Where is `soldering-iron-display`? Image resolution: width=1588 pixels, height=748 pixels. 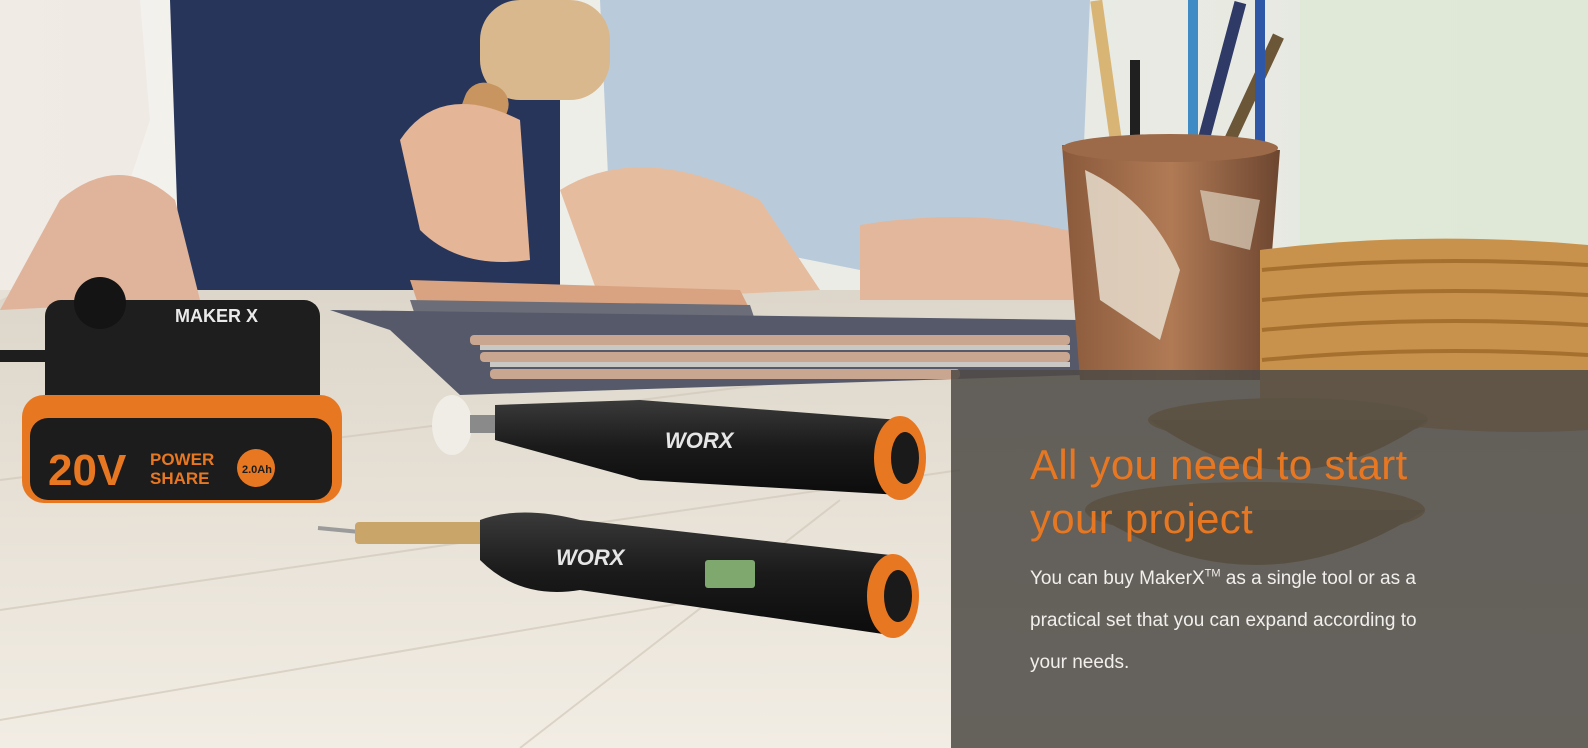
soldering-iron-display is located at coordinates (730, 574).